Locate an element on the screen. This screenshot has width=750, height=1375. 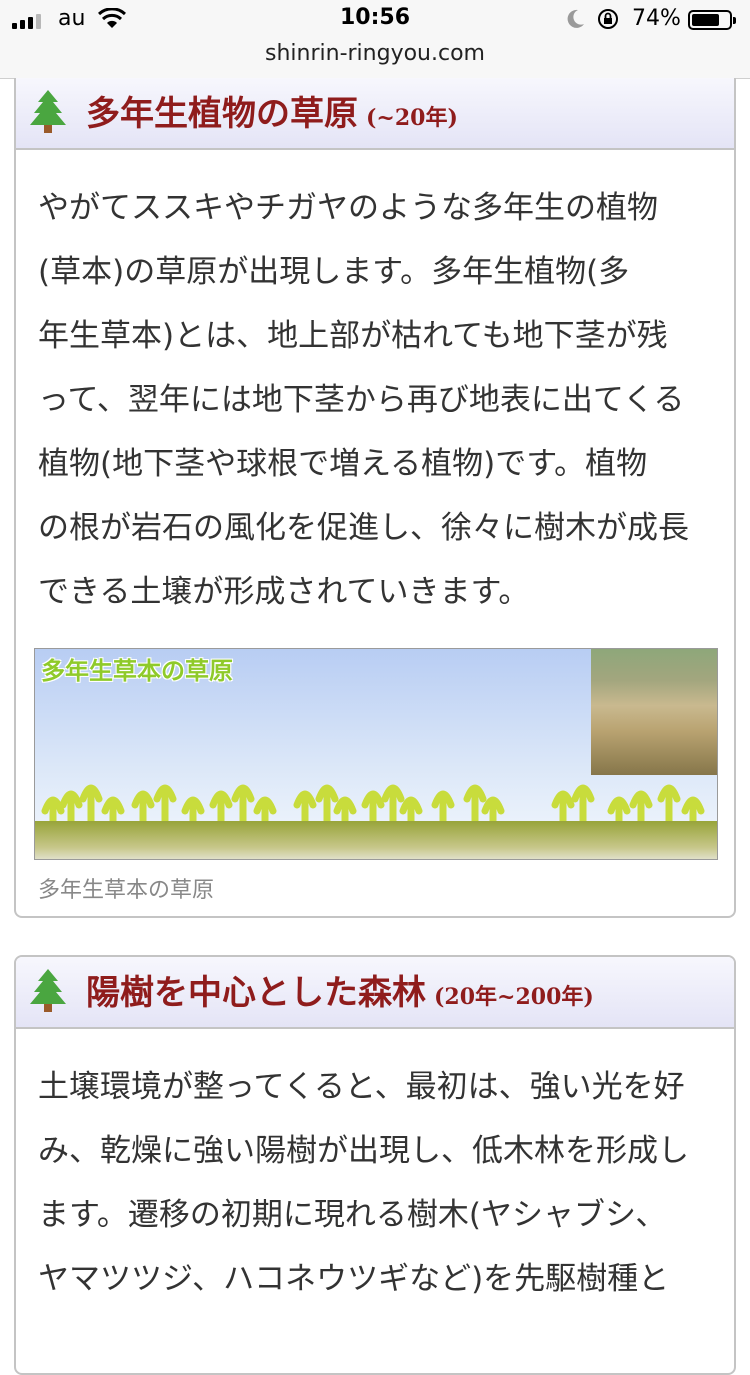
rotation-lock-icon is located at coordinates (608, 19).